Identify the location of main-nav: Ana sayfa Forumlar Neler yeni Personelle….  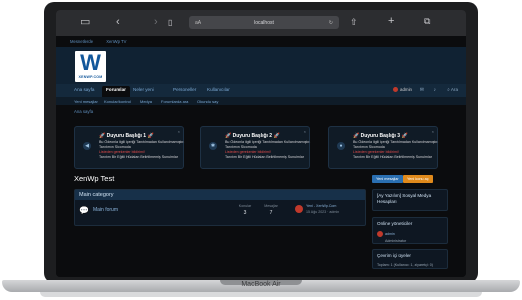
(261, 90).